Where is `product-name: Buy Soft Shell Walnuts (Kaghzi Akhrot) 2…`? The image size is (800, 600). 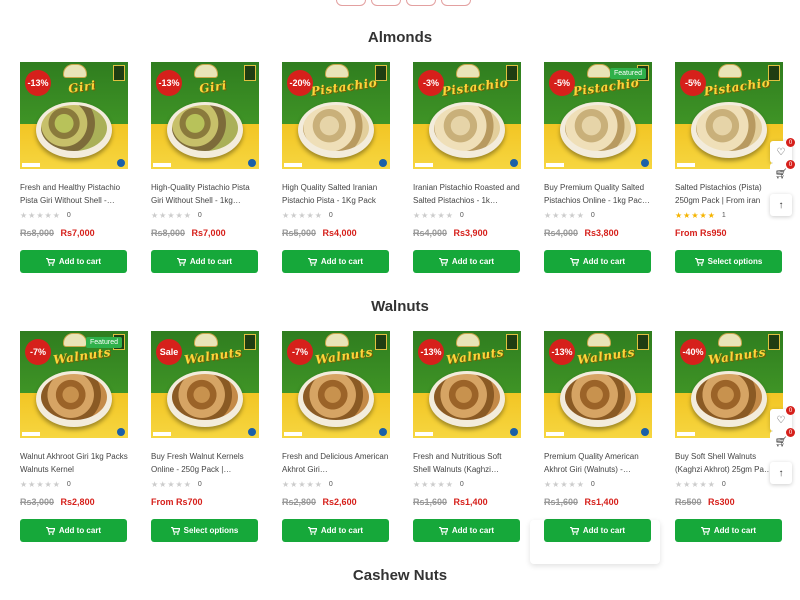
product-name: Buy Soft Shell Walnuts (Kaghzi Akhrot) 2… is located at coordinates (729, 463).